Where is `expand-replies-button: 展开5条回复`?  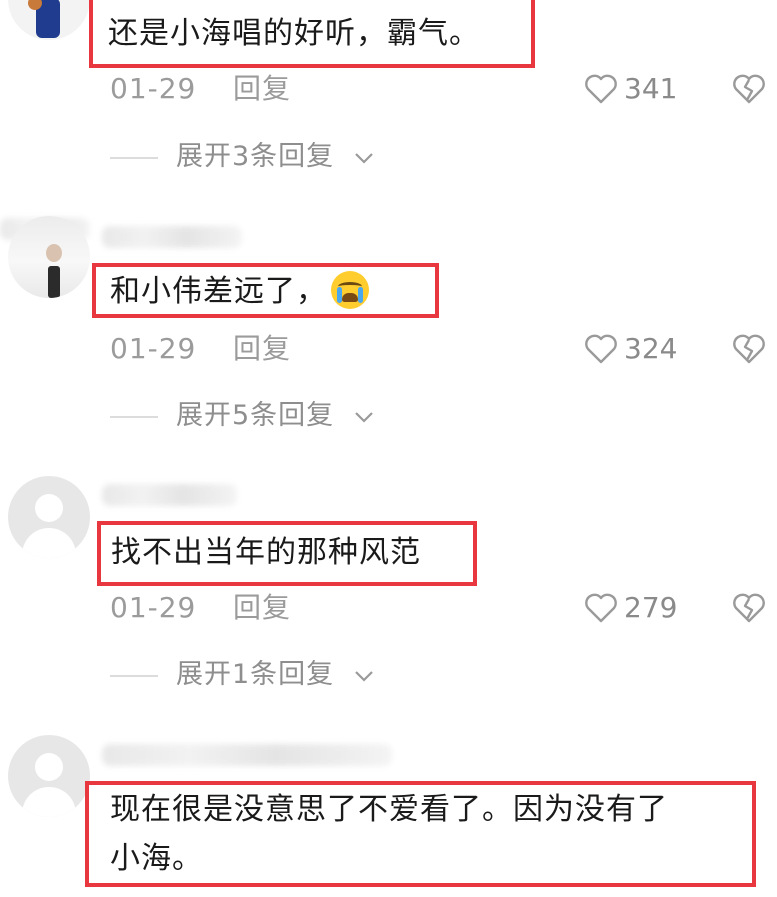
expand-replies-button: 展开5条回复 is located at coordinates (255, 416).